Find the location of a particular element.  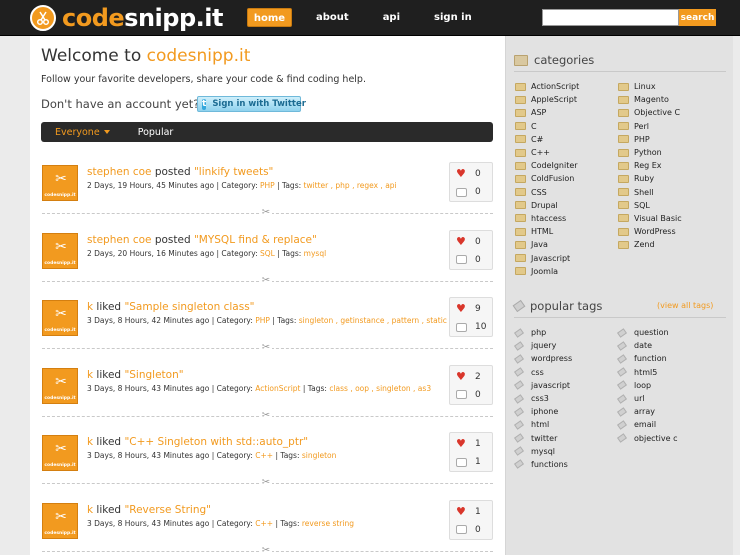

nav-about: about is located at coordinates (332, 17).